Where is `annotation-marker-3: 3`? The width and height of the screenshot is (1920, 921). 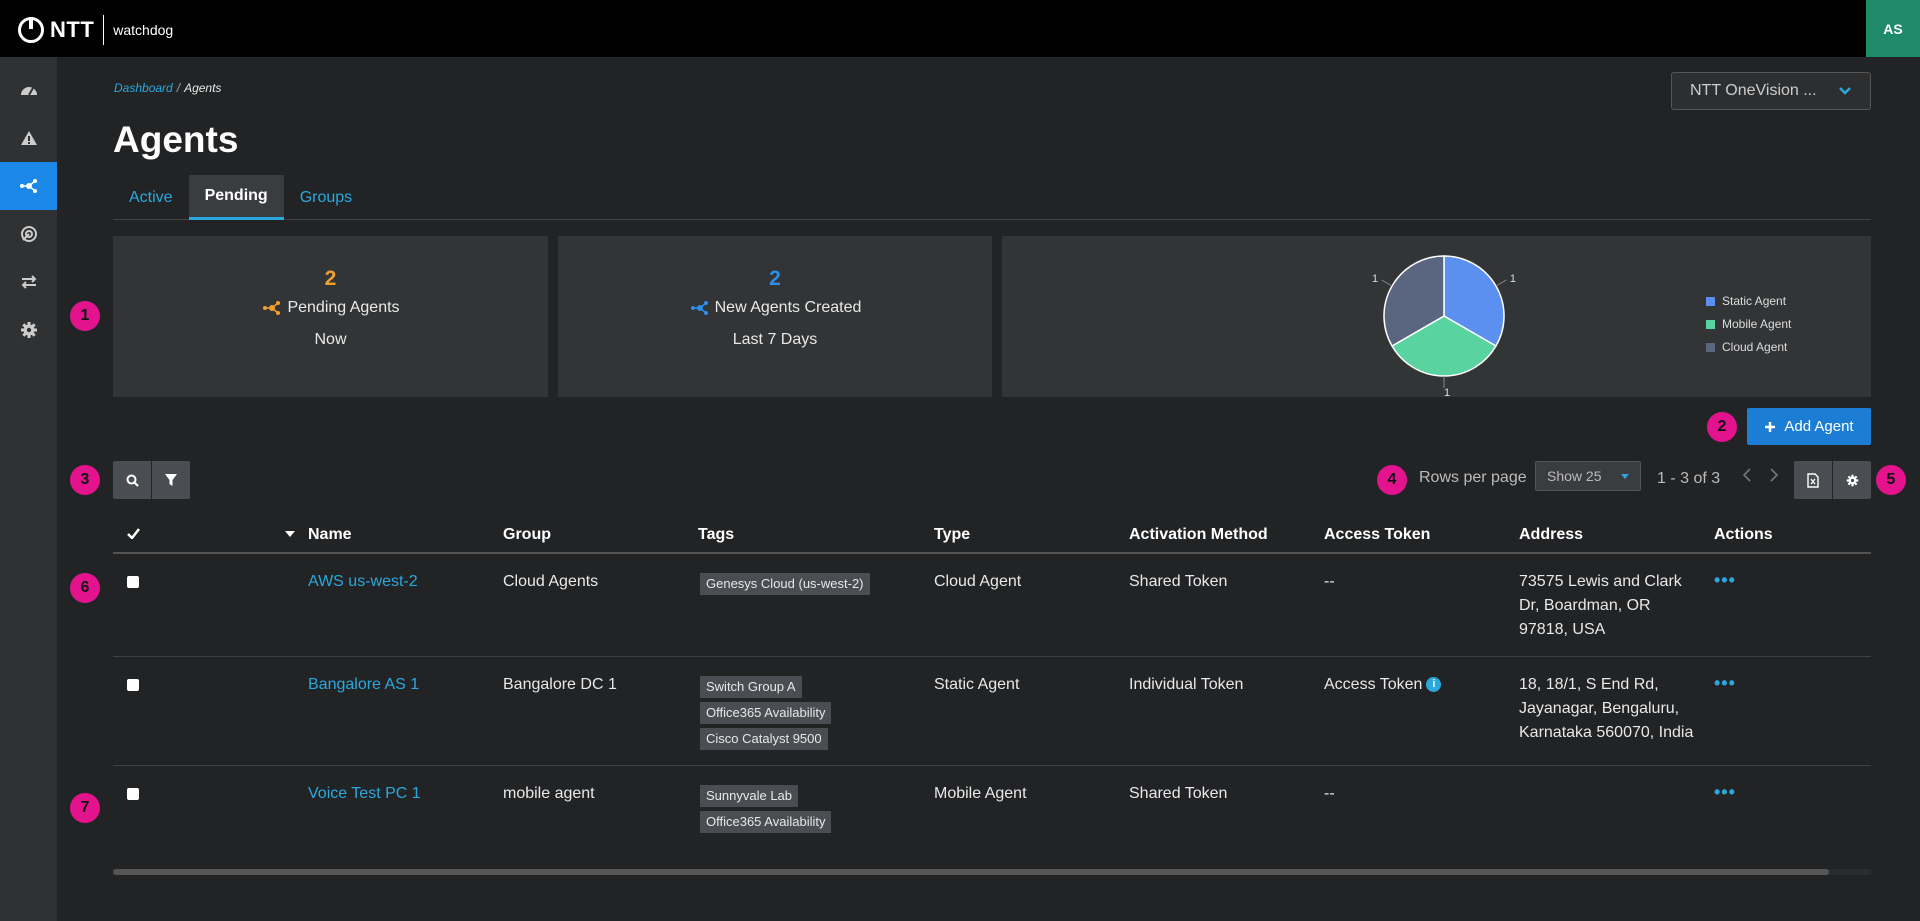
annotation-marker-3: 3 is located at coordinates (85, 480).